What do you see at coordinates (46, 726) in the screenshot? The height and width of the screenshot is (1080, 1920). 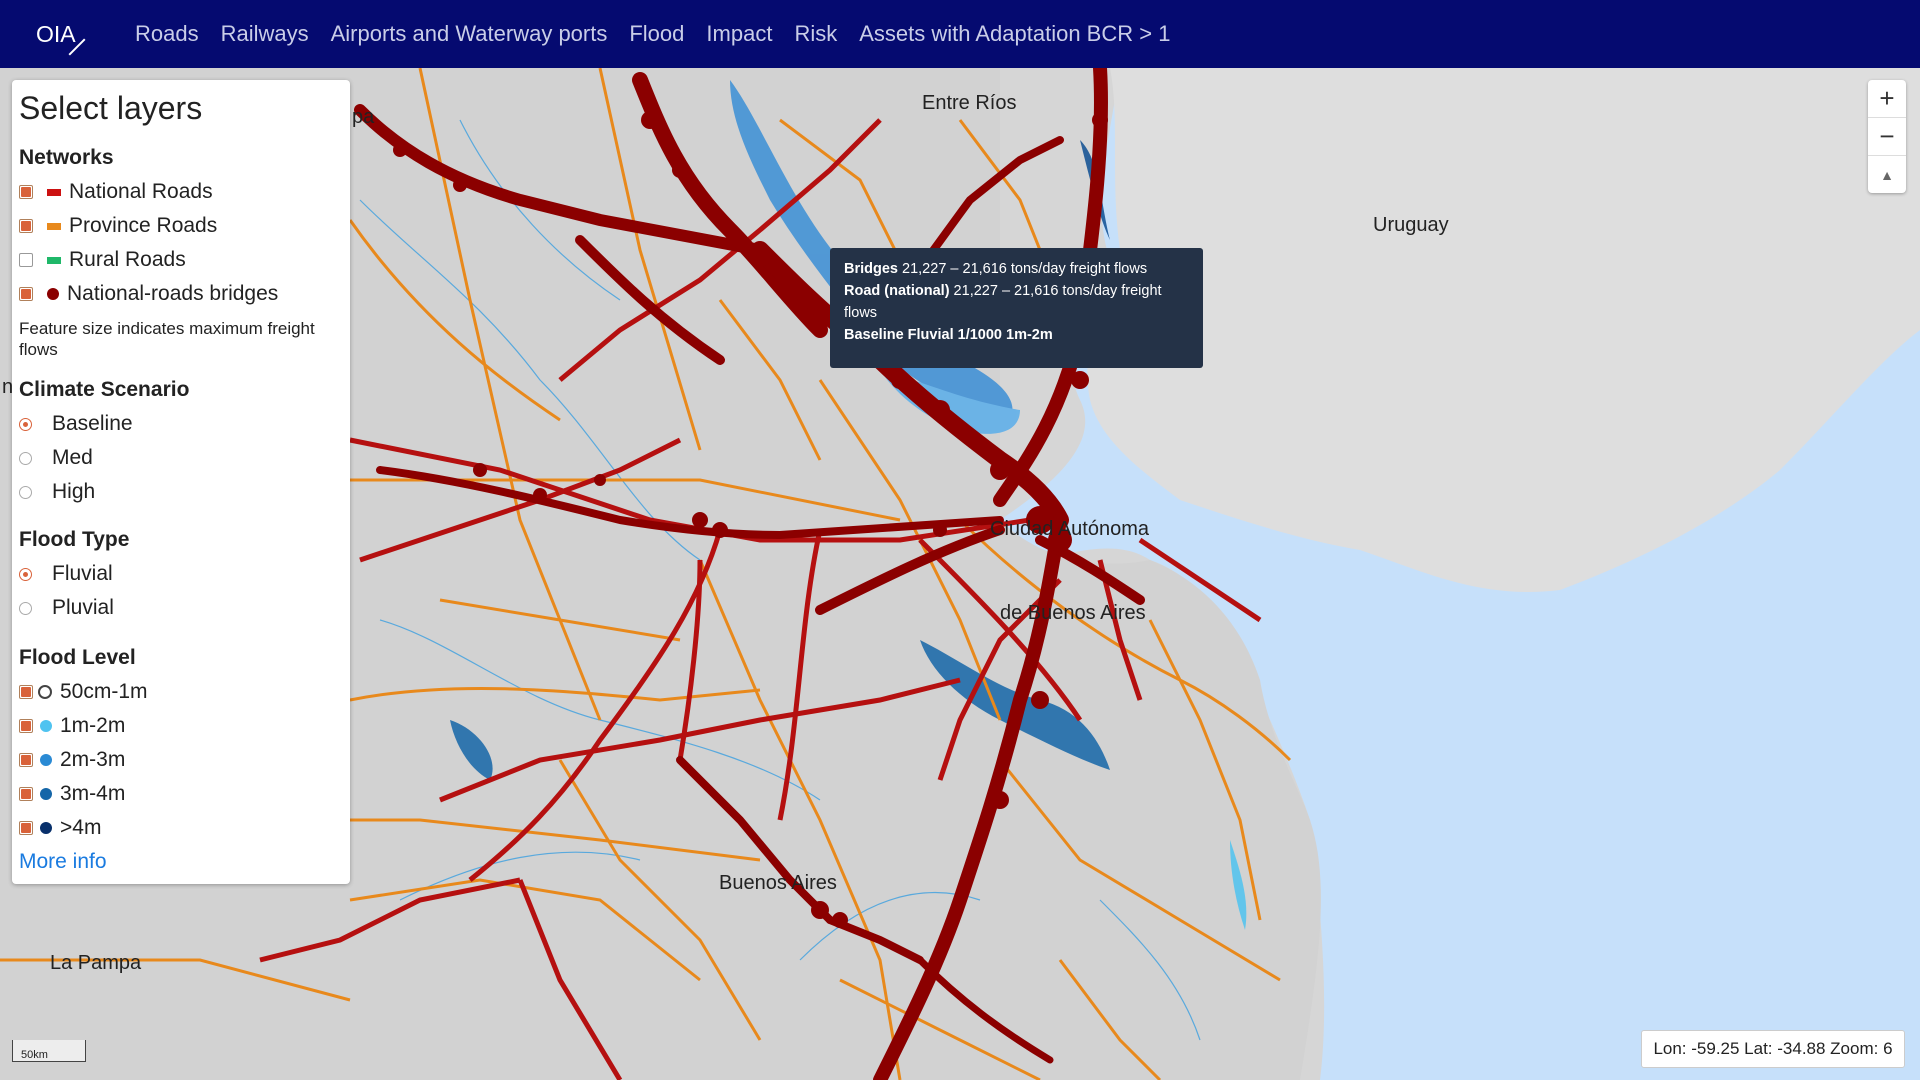 I see `level-1m-swatch` at bounding box center [46, 726].